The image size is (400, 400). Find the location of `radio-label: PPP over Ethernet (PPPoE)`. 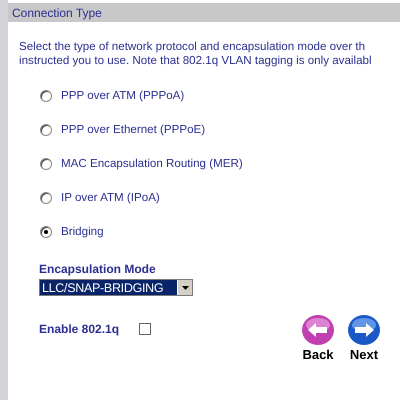

radio-label: PPP over Ethernet (PPPoE) is located at coordinates (133, 129).